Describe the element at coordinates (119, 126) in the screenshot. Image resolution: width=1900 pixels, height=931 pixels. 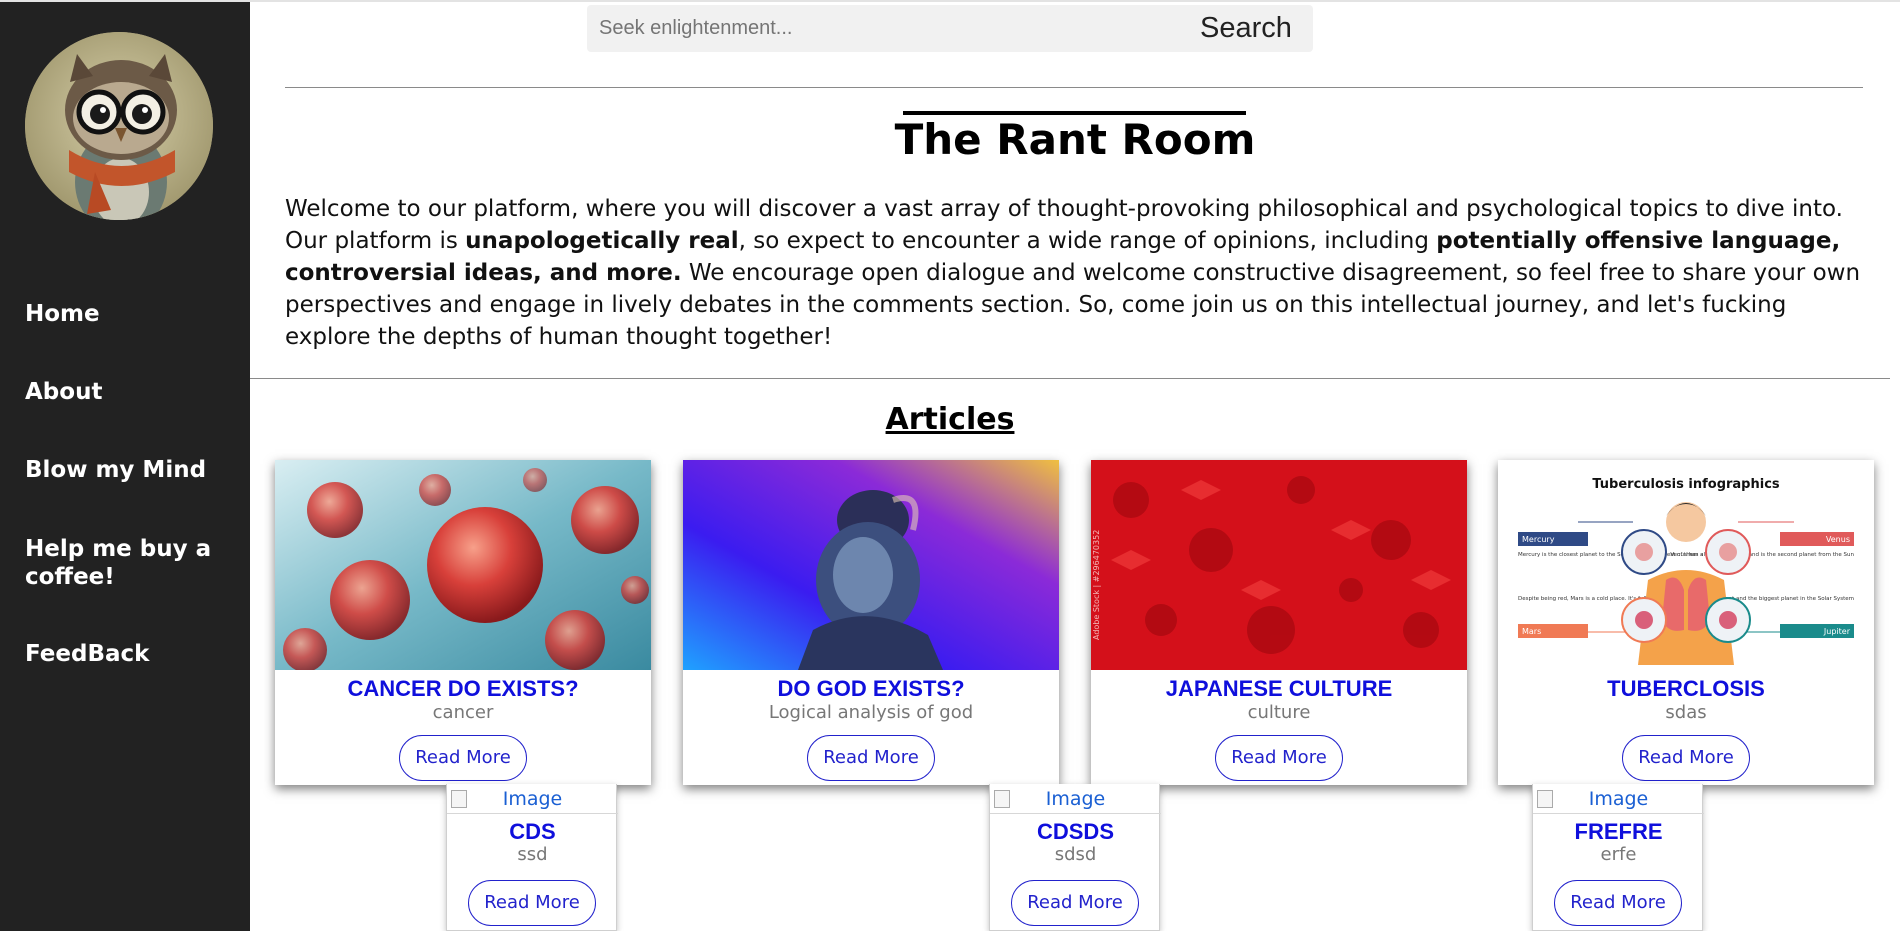
I see `owl-avatar` at that location.